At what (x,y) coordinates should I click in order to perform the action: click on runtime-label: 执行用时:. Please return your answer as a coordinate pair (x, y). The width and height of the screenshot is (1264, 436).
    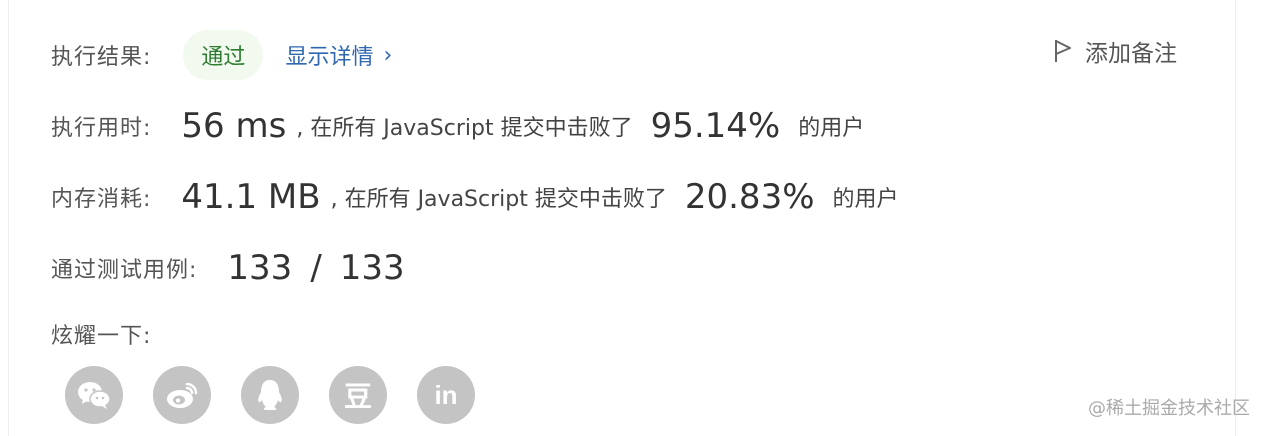
    Looking at the image, I should click on (101, 128).